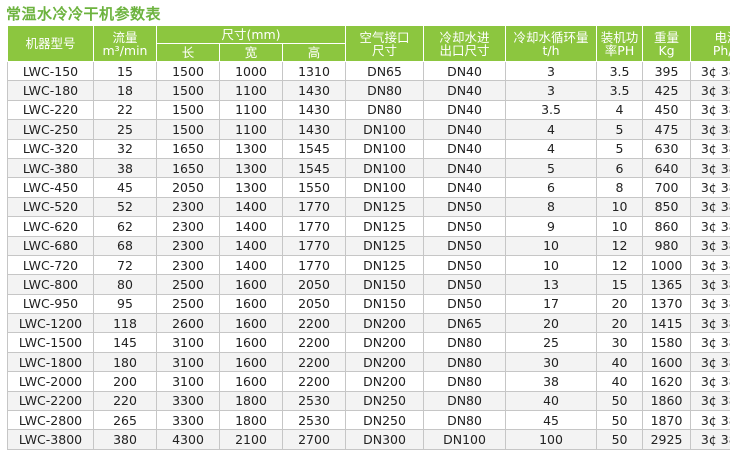 This screenshot has height=450, width=730. Describe the element at coordinates (667, 148) in the screenshot. I see `cell-weight: 630` at that location.